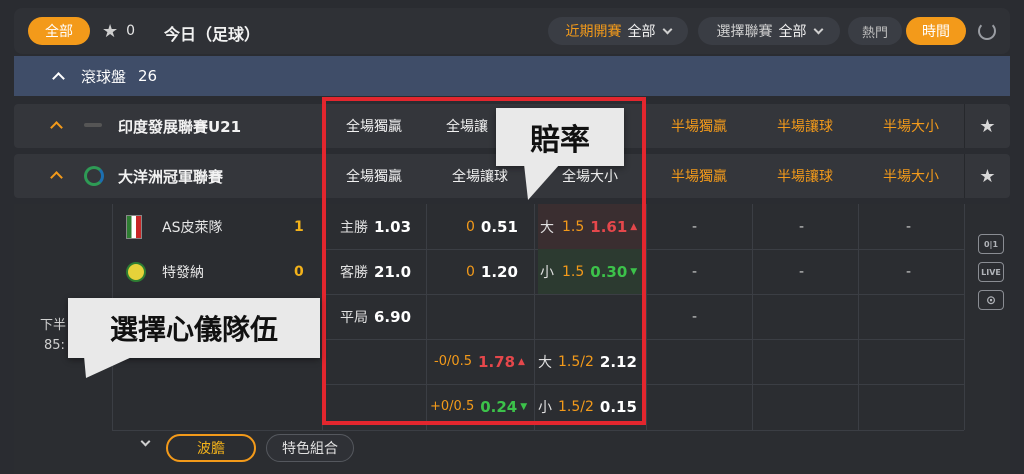 Image resolution: width=1024 pixels, height=474 pixels. I want to click on league-logo-icon, so click(94, 176).